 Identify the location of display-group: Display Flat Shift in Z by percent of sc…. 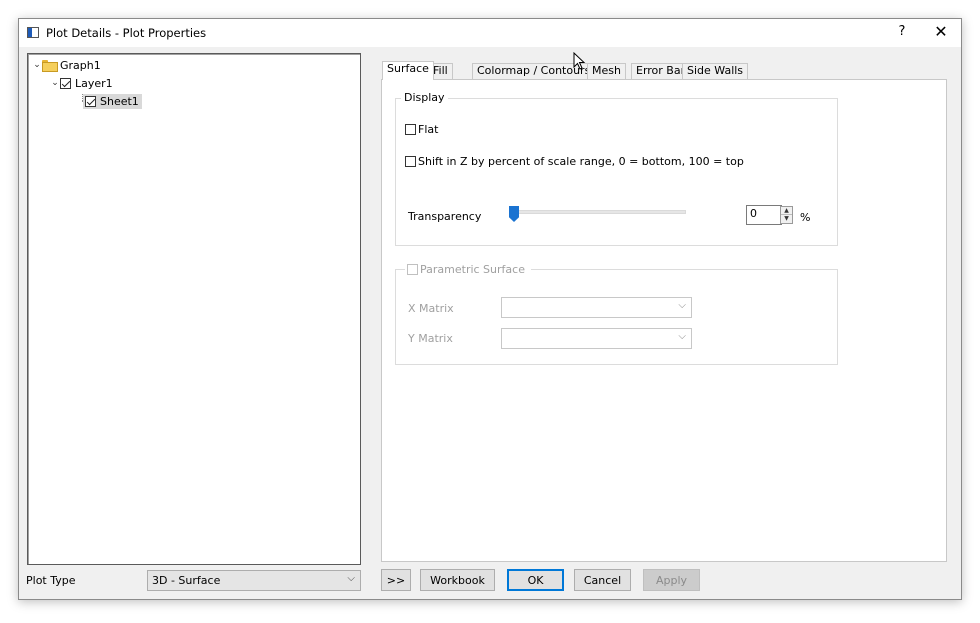
(616, 168).